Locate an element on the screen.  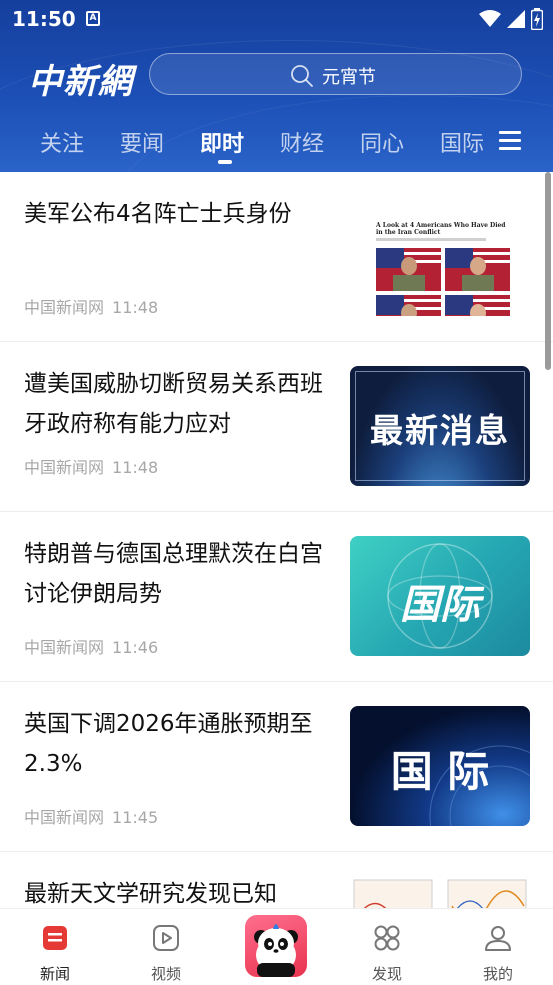
thumbnail-text: 最新消息 is located at coordinates (440, 430).